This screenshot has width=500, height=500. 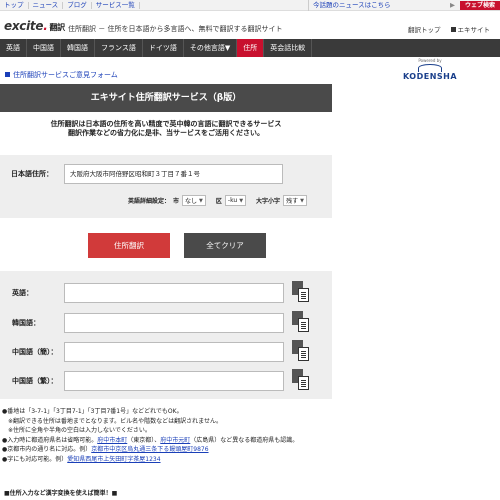 I want to click on page-title: エキサイト住所翻訳サービス（β版）, so click(x=166, y=98).